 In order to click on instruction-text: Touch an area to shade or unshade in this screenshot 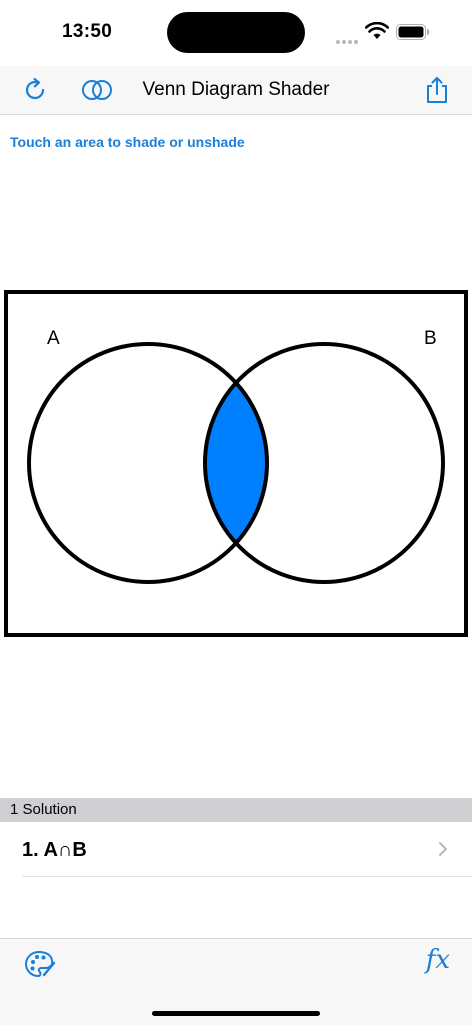, I will do `click(127, 142)`.